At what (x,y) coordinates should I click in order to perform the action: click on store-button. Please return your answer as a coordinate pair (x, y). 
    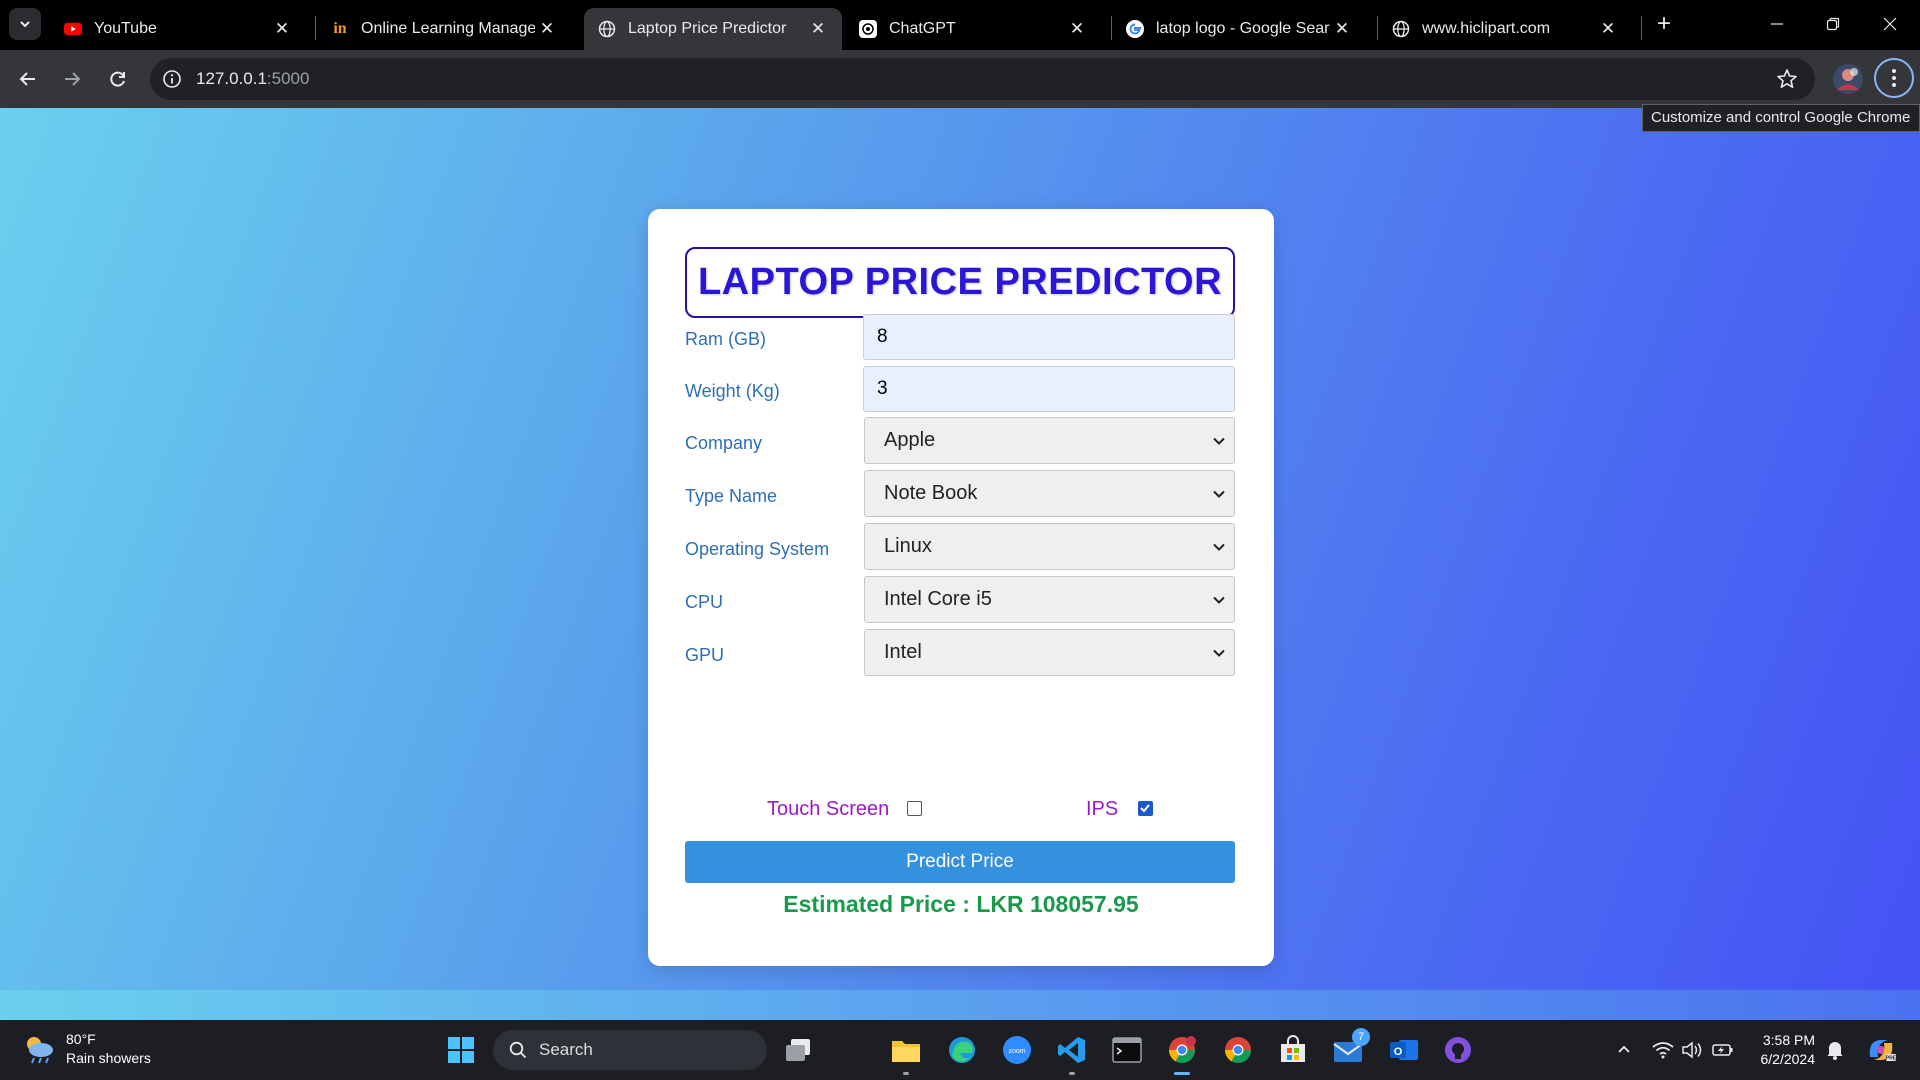
    Looking at the image, I should click on (1293, 1050).